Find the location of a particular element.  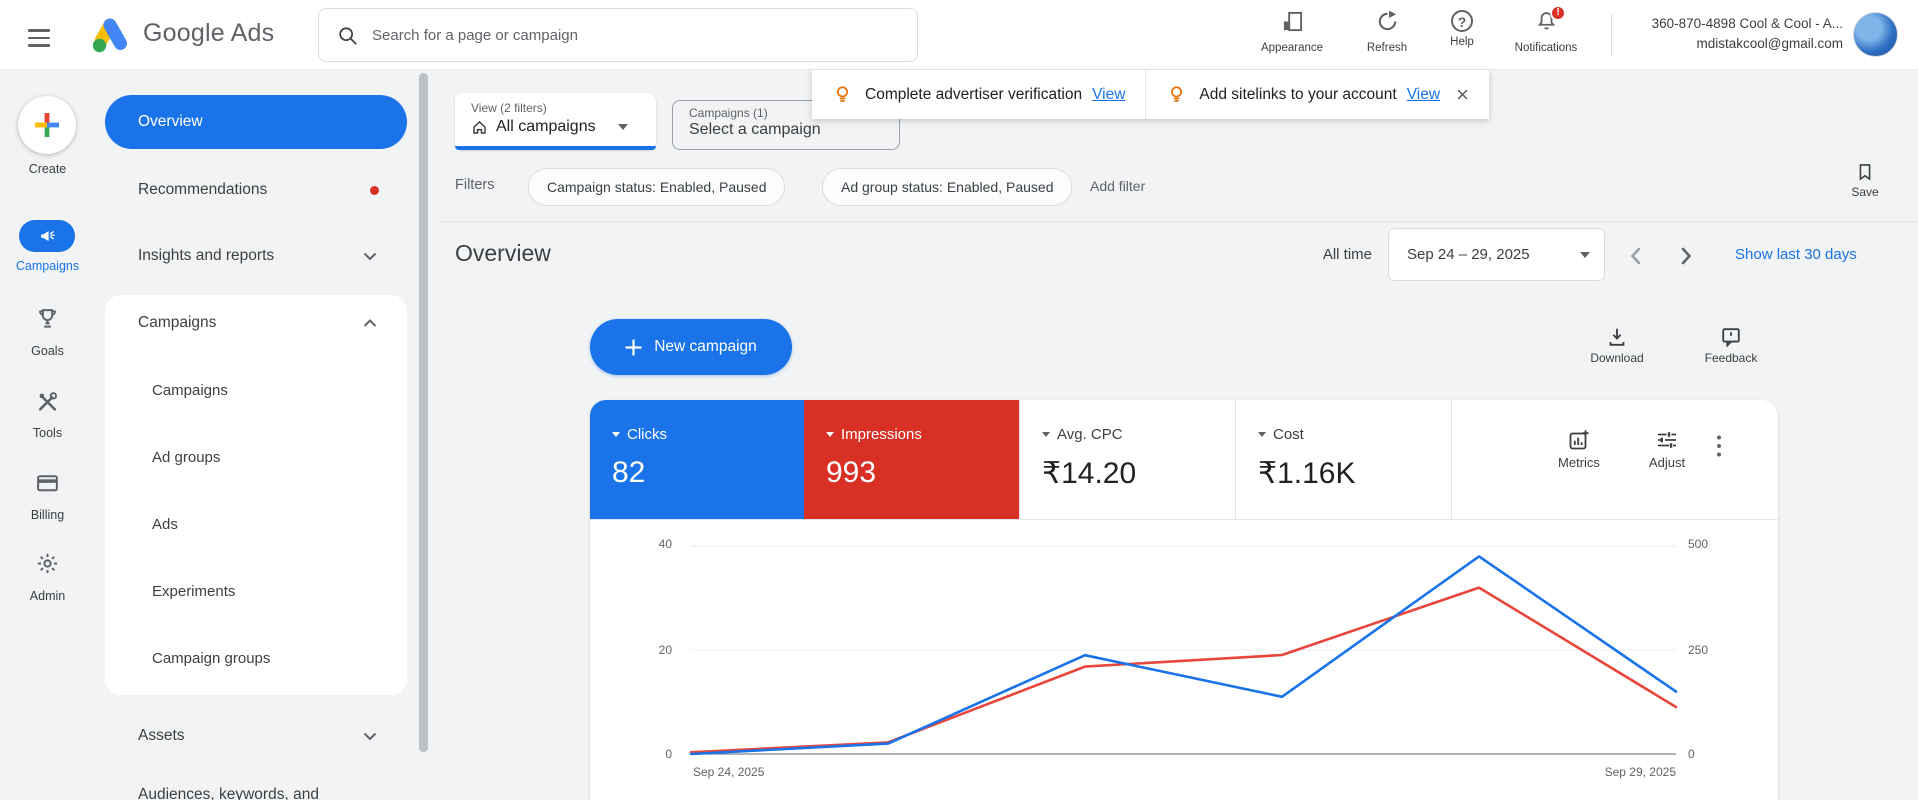

adjust-button: Adjust is located at coordinates (1667, 449).